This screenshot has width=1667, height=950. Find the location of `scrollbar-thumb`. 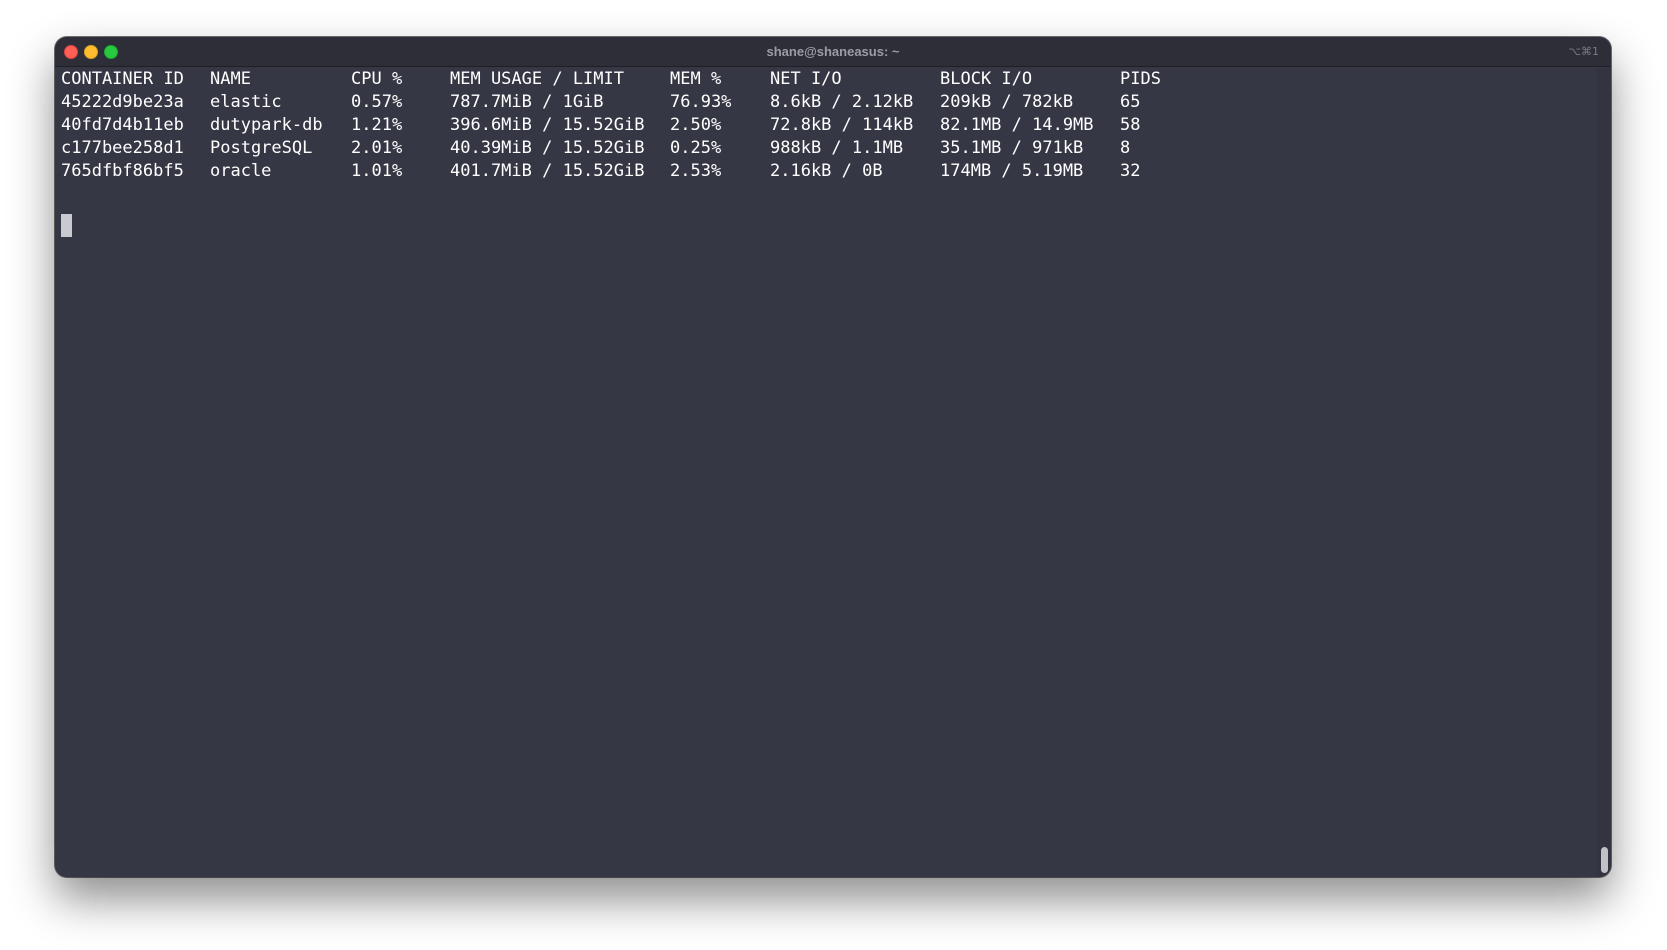

scrollbar-thumb is located at coordinates (1604, 860).